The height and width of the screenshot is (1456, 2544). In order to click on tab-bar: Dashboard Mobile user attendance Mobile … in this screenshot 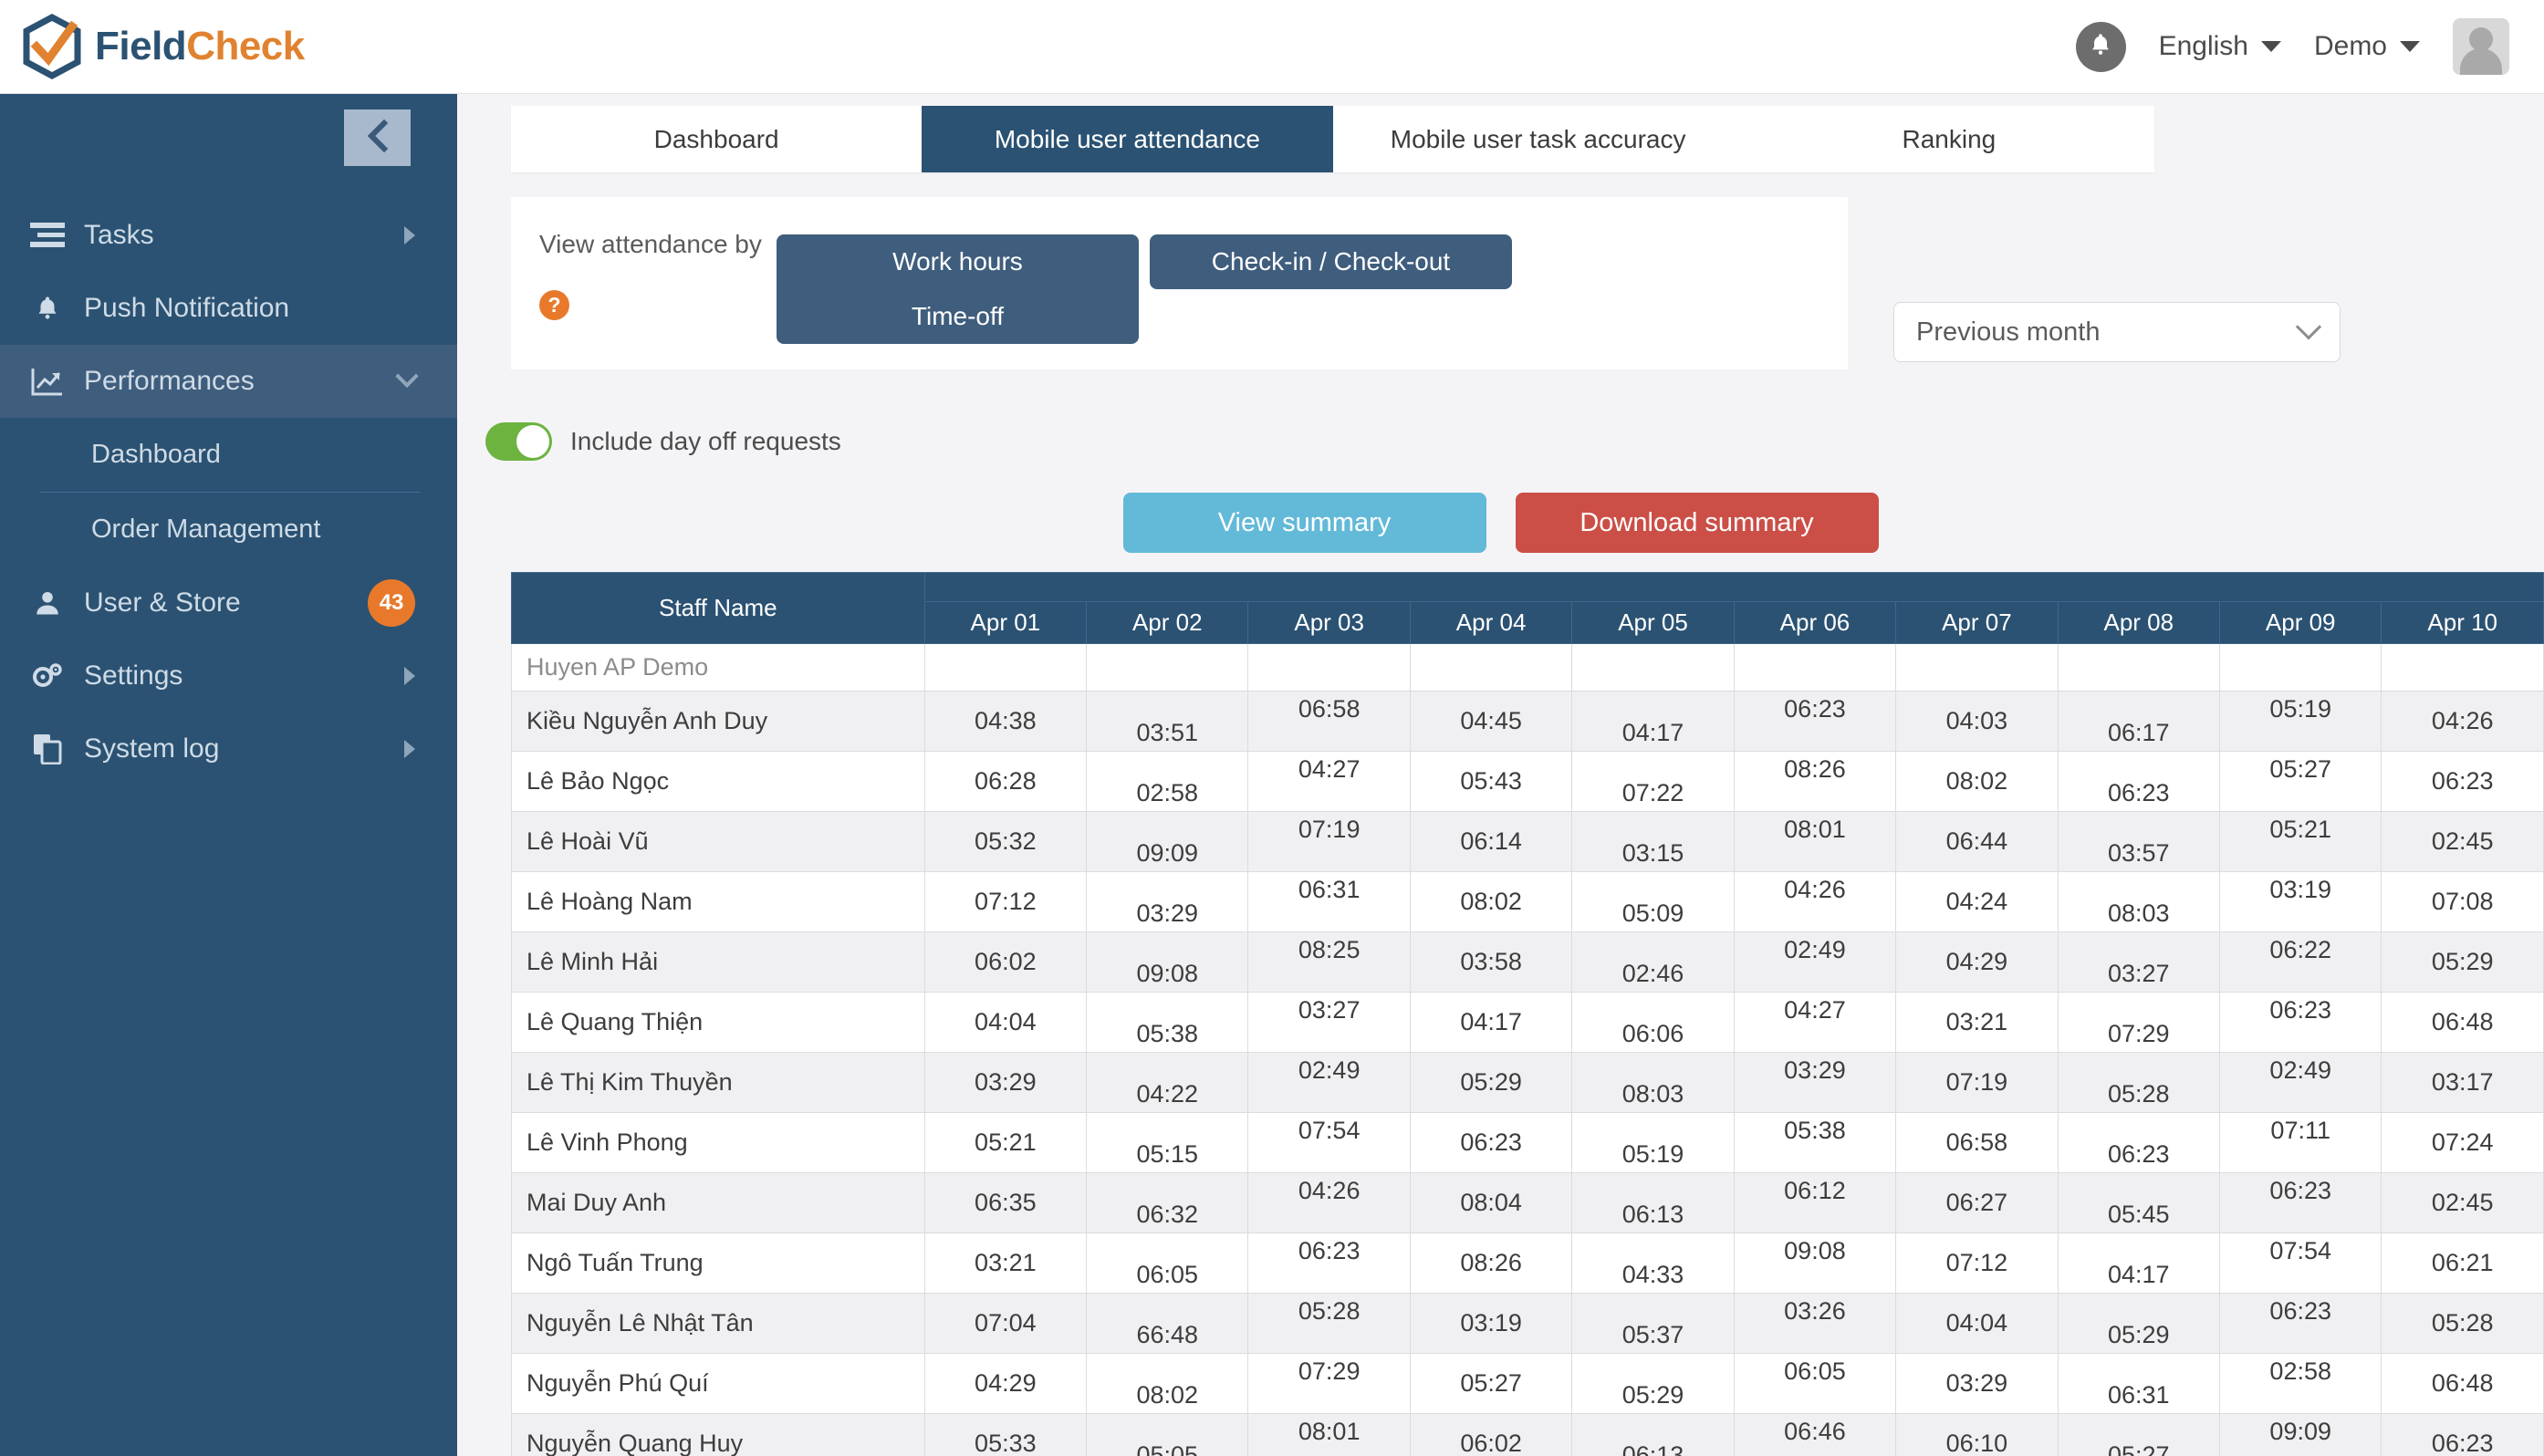, I will do `click(1332, 139)`.